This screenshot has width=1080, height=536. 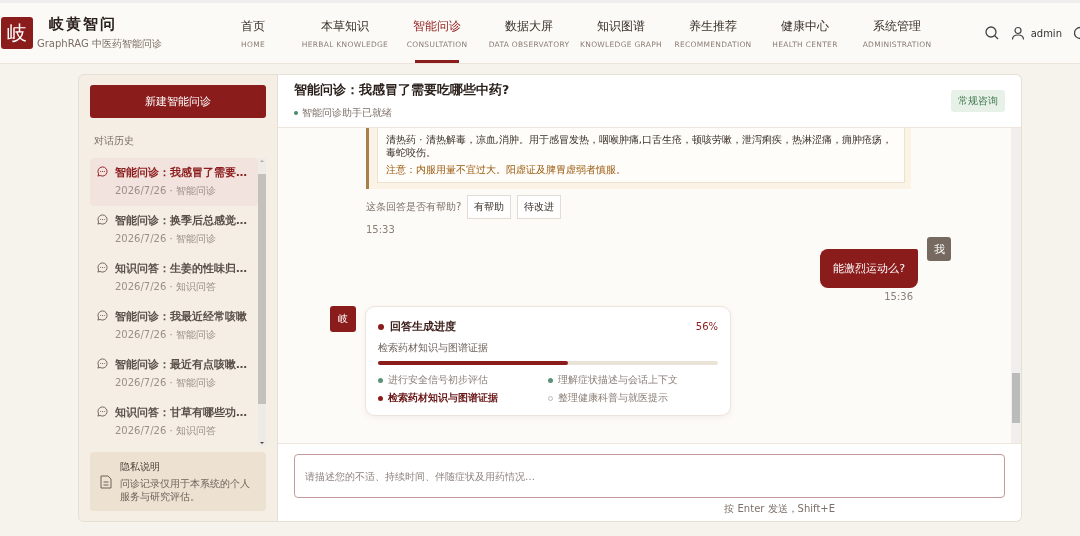 What do you see at coordinates (174, 182) in the screenshot?
I see `history-item: 智能问诊：我感冒了需要… 2026/7/26 · 智能问诊` at bounding box center [174, 182].